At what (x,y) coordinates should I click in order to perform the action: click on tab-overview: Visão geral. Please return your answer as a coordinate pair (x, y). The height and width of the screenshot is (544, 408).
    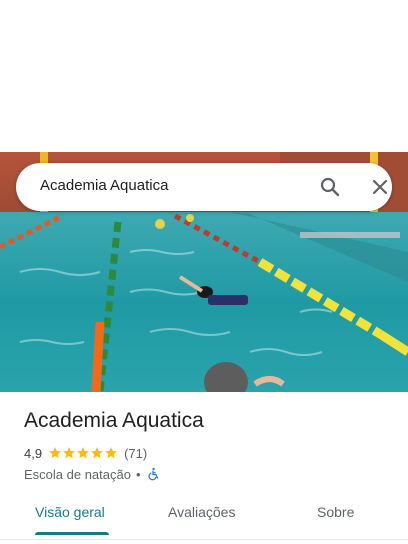
    Looking at the image, I should click on (70, 512).